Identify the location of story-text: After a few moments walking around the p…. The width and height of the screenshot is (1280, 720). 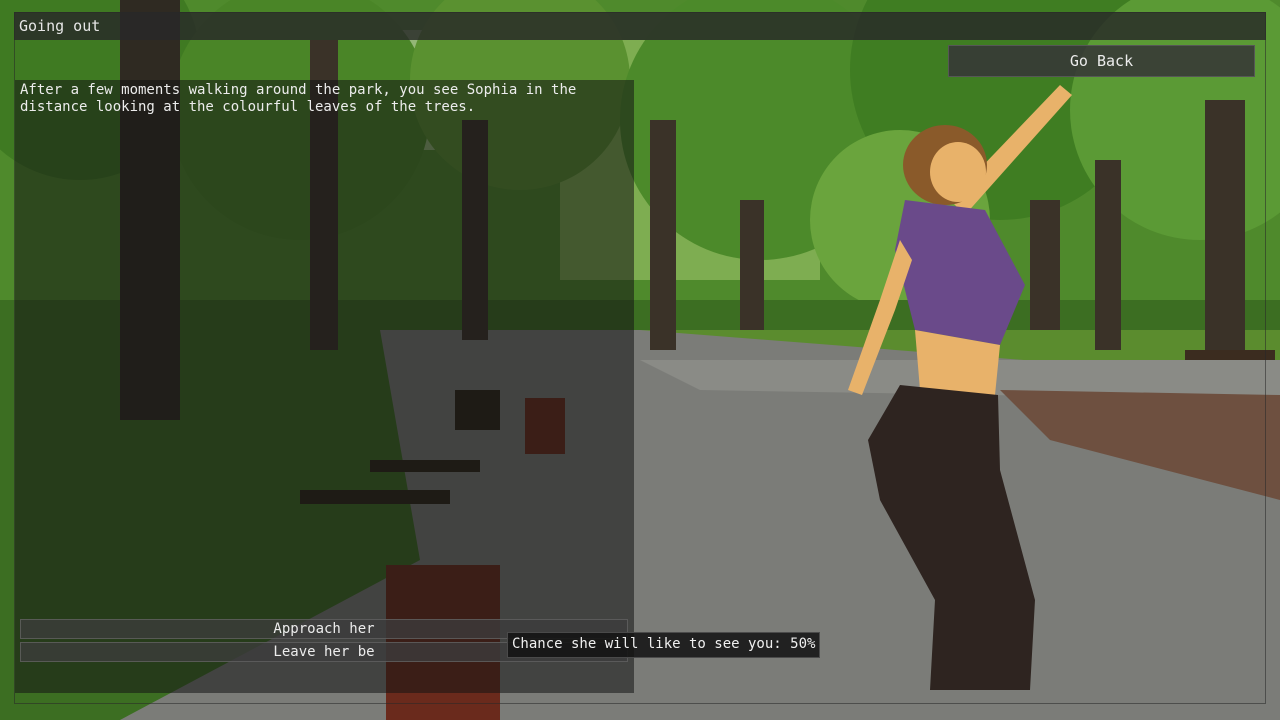
(298, 98).